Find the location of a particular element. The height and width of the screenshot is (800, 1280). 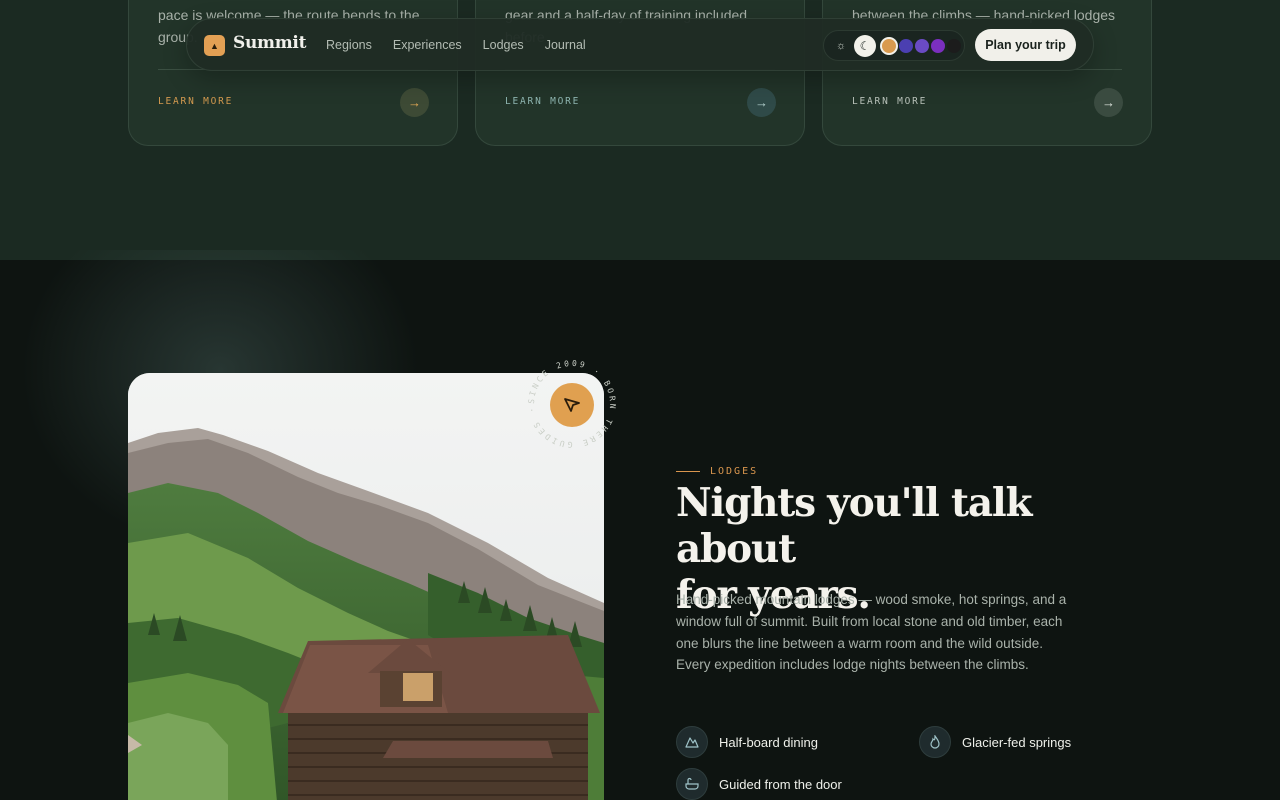

feature-item: Guided from the door is located at coordinates (759, 784).